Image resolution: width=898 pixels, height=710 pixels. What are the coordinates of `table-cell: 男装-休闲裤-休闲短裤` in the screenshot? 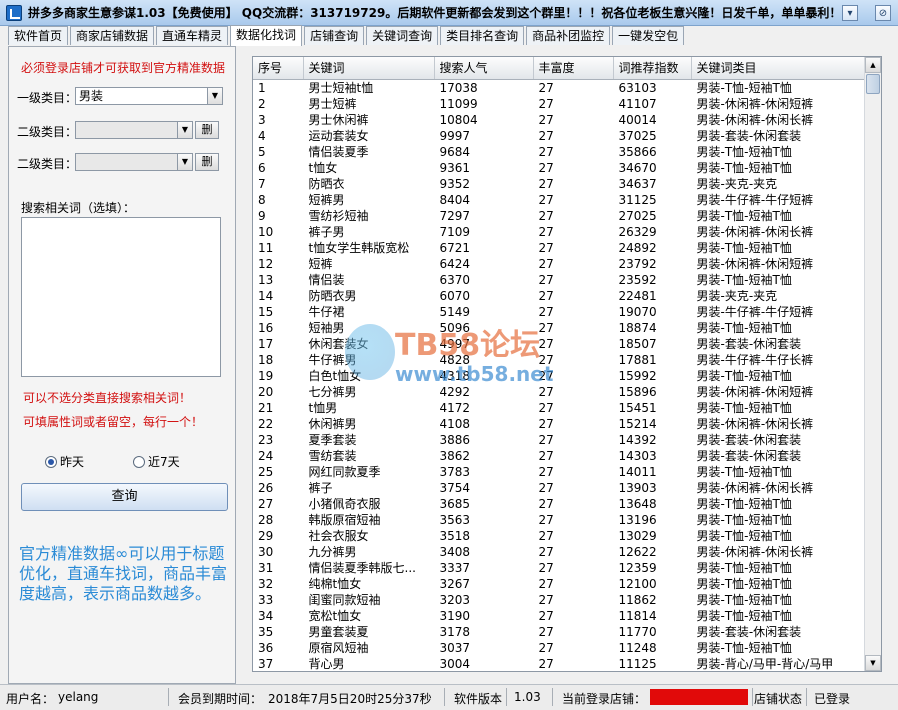 It's located at (755, 391).